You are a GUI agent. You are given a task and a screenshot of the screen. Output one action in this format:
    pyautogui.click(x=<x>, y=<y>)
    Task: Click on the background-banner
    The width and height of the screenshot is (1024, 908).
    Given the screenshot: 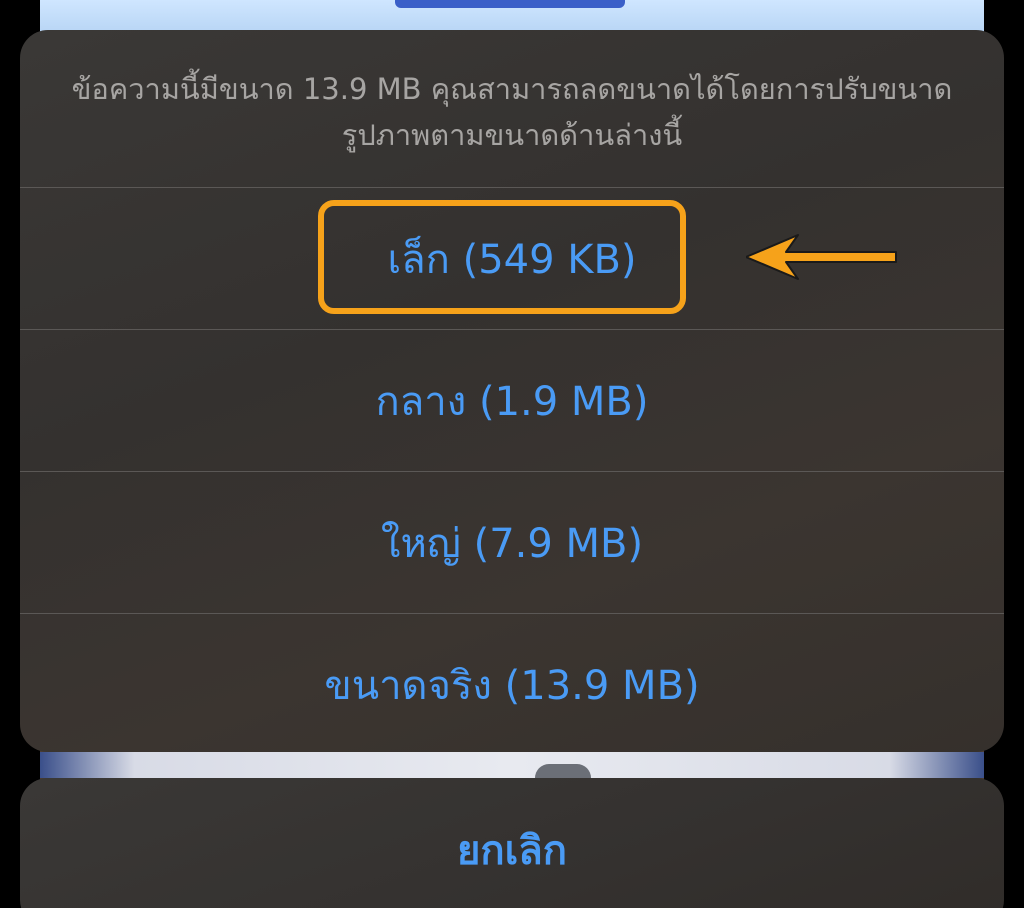 What is the action you would take?
    pyautogui.click(x=510, y=4)
    